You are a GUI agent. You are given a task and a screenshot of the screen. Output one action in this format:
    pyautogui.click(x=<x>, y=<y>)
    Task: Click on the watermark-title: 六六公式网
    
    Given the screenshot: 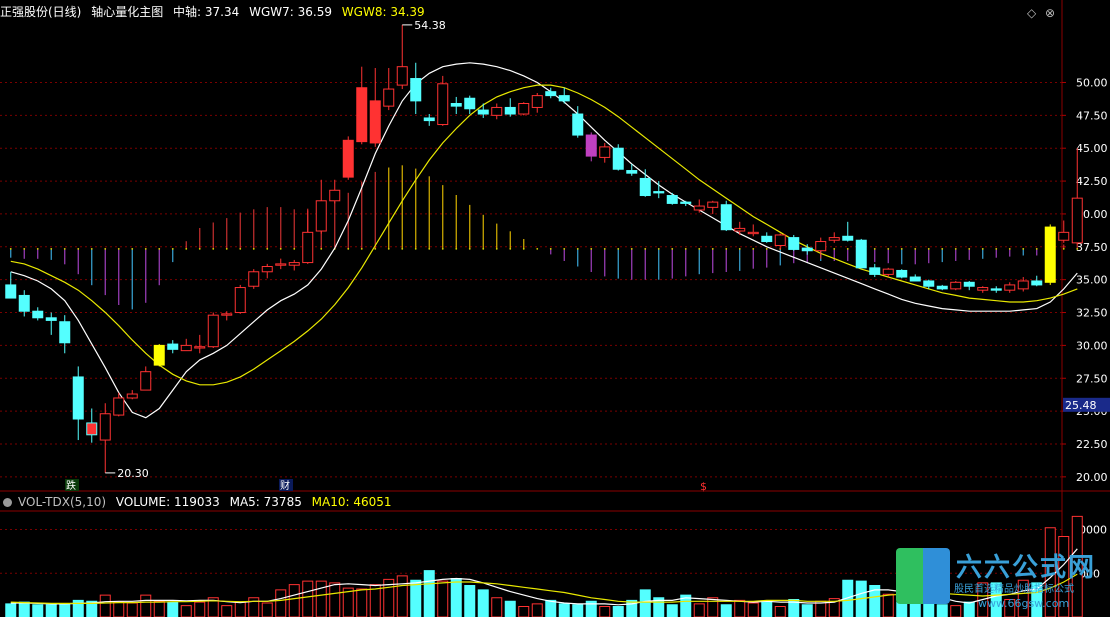 What is the action you would take?
    pyautogui.click(x=1026, y=568)
    